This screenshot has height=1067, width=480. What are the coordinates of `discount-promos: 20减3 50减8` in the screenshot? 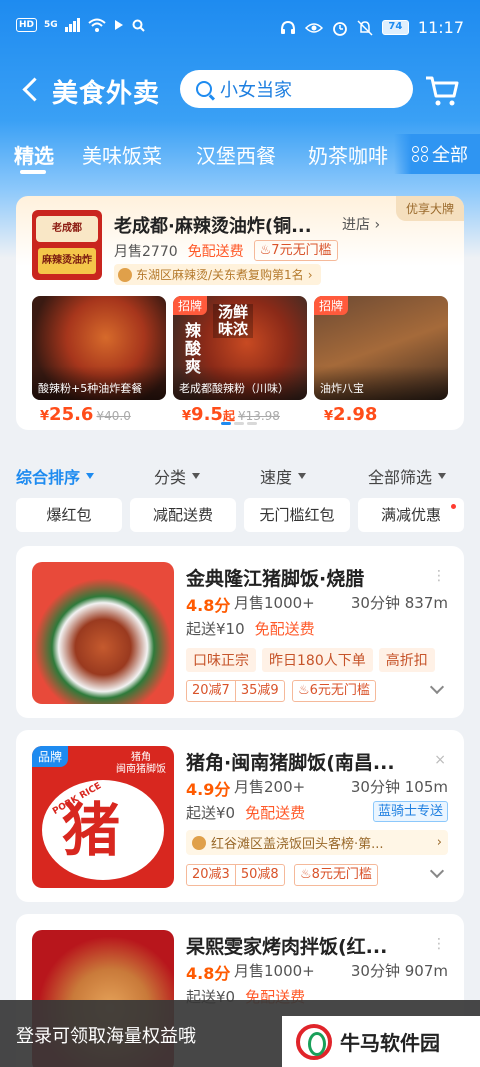 It's located at (235, 875).